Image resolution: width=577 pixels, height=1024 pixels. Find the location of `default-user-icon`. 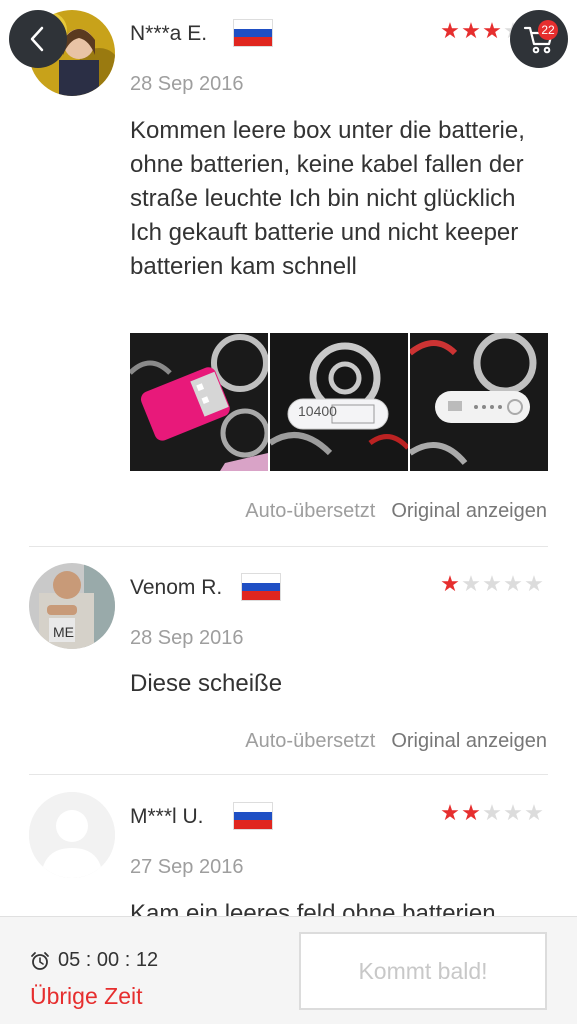

default-user-icon is located at coordinates (72, 835).